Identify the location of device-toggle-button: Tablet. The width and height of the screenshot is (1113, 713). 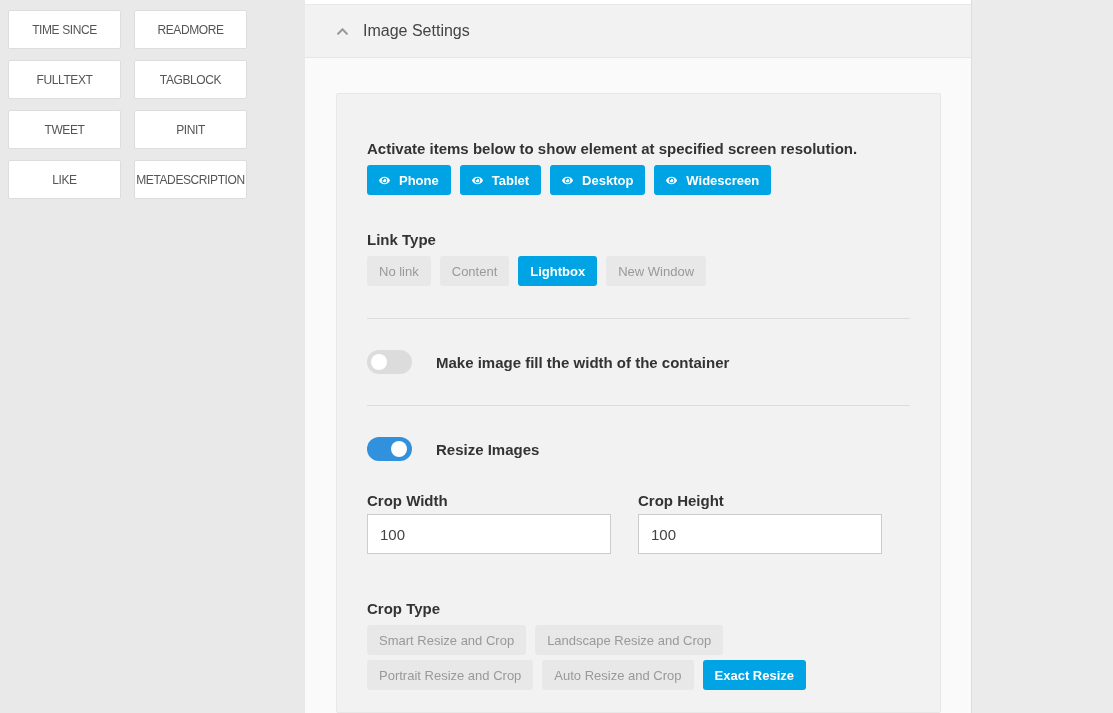
(500, 180).